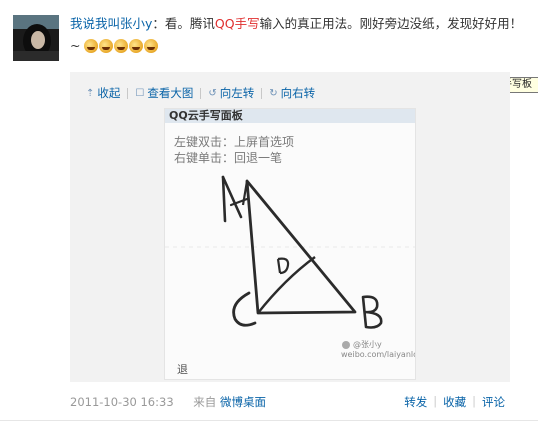 This screenshot has height=422, width=538. Describe the element at coordinates (151, 46) in the screenshot. I see `smile-emoji-icon` at that location.